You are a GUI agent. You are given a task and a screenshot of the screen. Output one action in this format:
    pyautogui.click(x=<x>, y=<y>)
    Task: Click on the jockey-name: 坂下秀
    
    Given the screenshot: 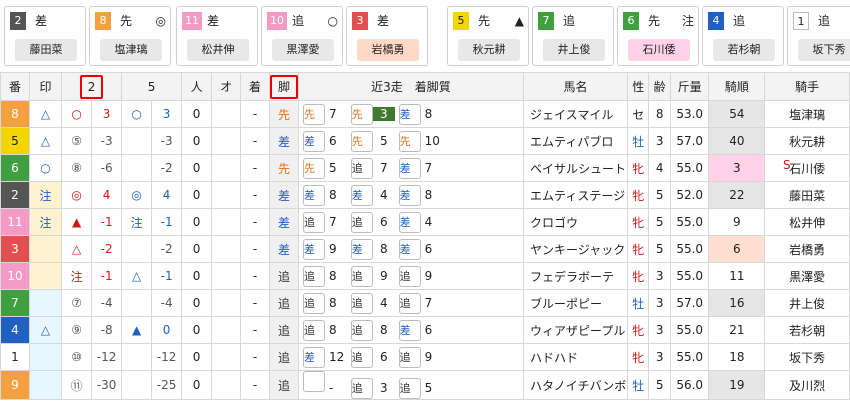 What is the action you would take?
    pyautogui.click(x=807, y=357)
    